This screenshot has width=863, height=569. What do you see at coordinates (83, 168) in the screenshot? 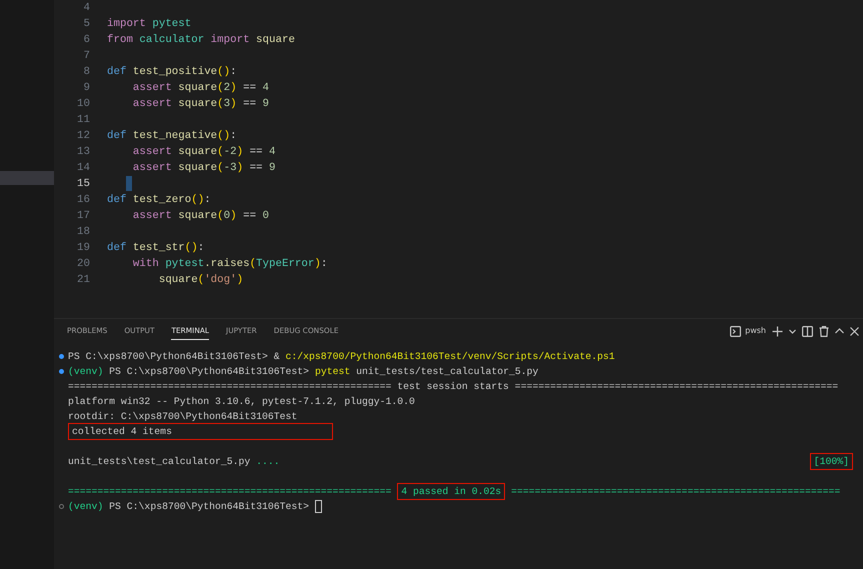
I see `line-number: 14` at bounding box center [83, 168].